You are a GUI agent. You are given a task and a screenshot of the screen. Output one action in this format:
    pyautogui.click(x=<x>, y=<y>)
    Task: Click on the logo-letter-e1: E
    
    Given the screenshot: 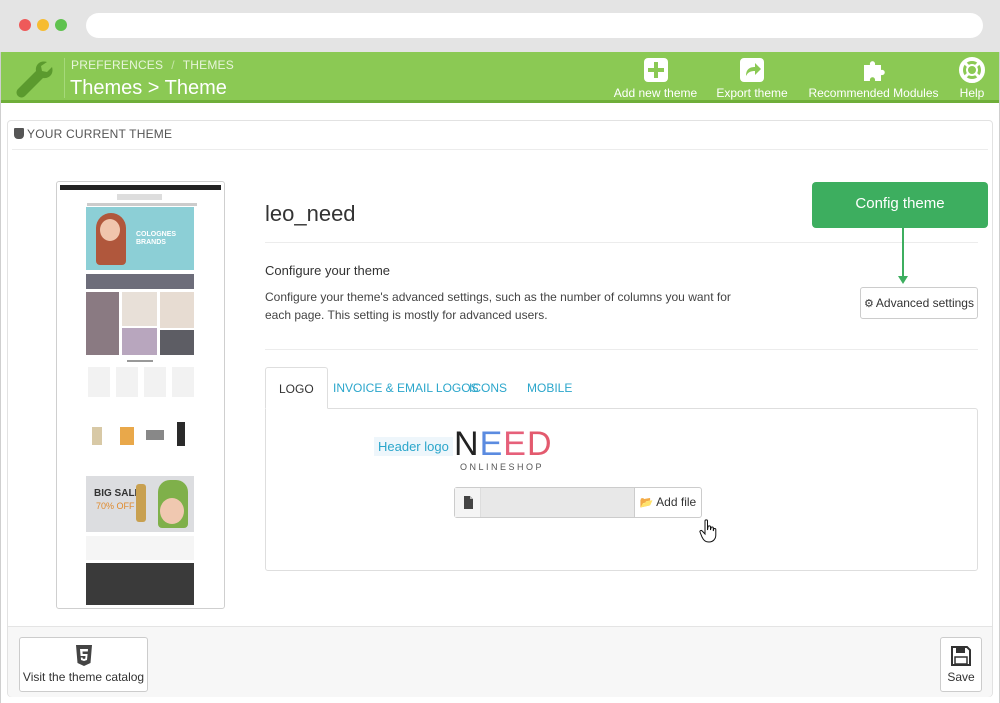 What is the action you would take?
    pyautogui.click(x=491, y=444)
    